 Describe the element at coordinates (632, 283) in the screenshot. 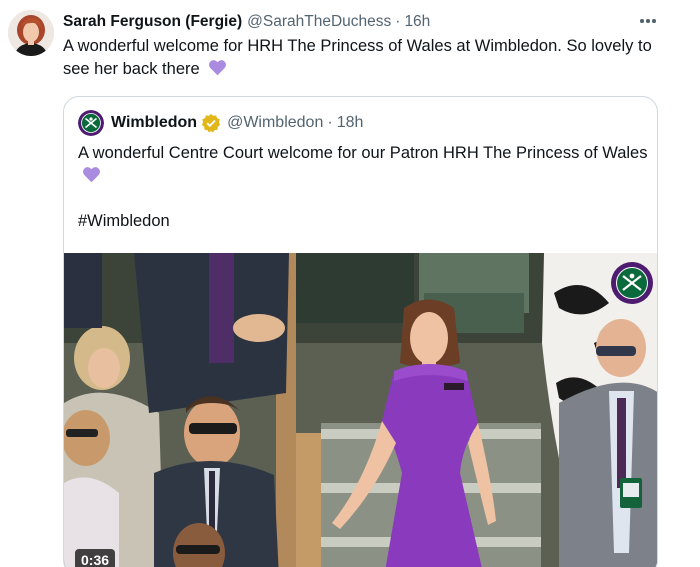

I see `wimbledon-championships-logo-icon` at that location.